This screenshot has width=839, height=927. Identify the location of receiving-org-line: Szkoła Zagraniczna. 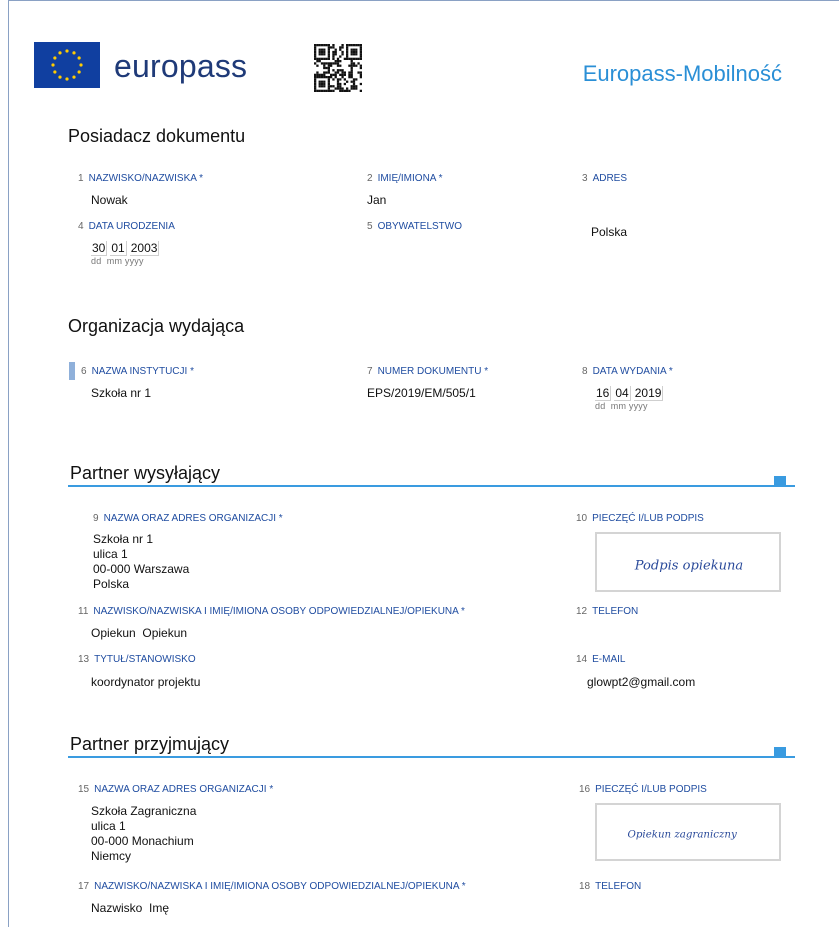
(144, 811).